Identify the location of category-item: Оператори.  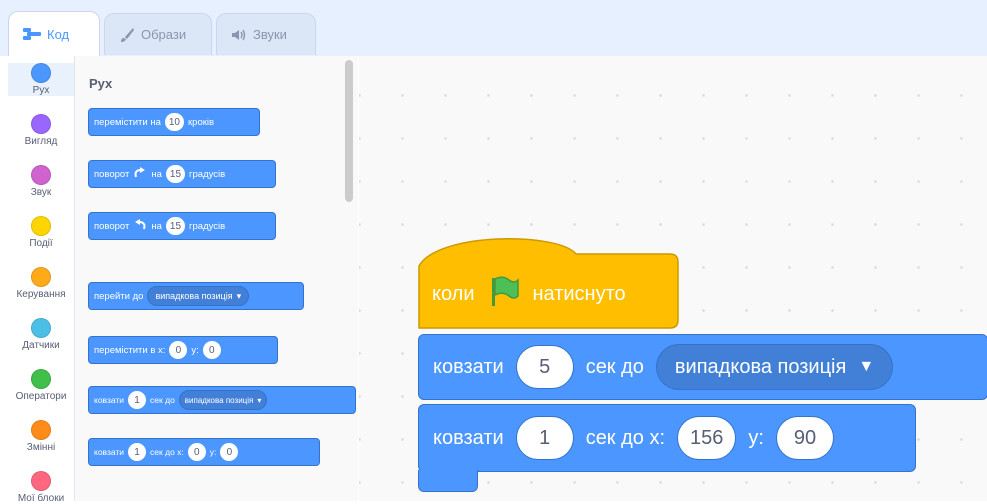
(41, 385).